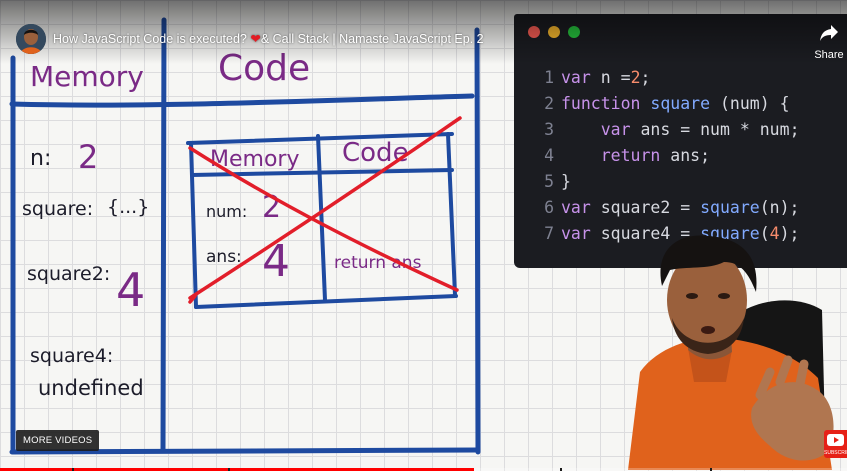 This screenshot has height=476, width=847. I want to click on subscribe-watermark: SUBSCRIBE, so click(835, 444).